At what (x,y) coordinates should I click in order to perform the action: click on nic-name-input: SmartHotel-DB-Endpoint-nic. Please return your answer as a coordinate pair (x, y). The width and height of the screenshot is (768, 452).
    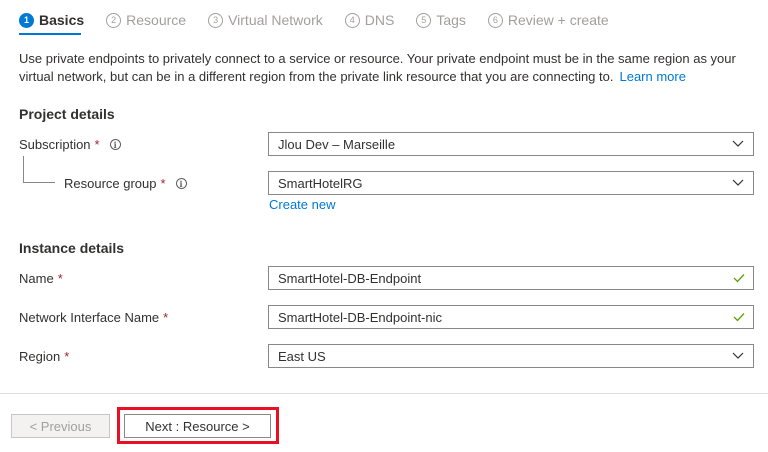
    Looking at the image, I should click on (511, 317).